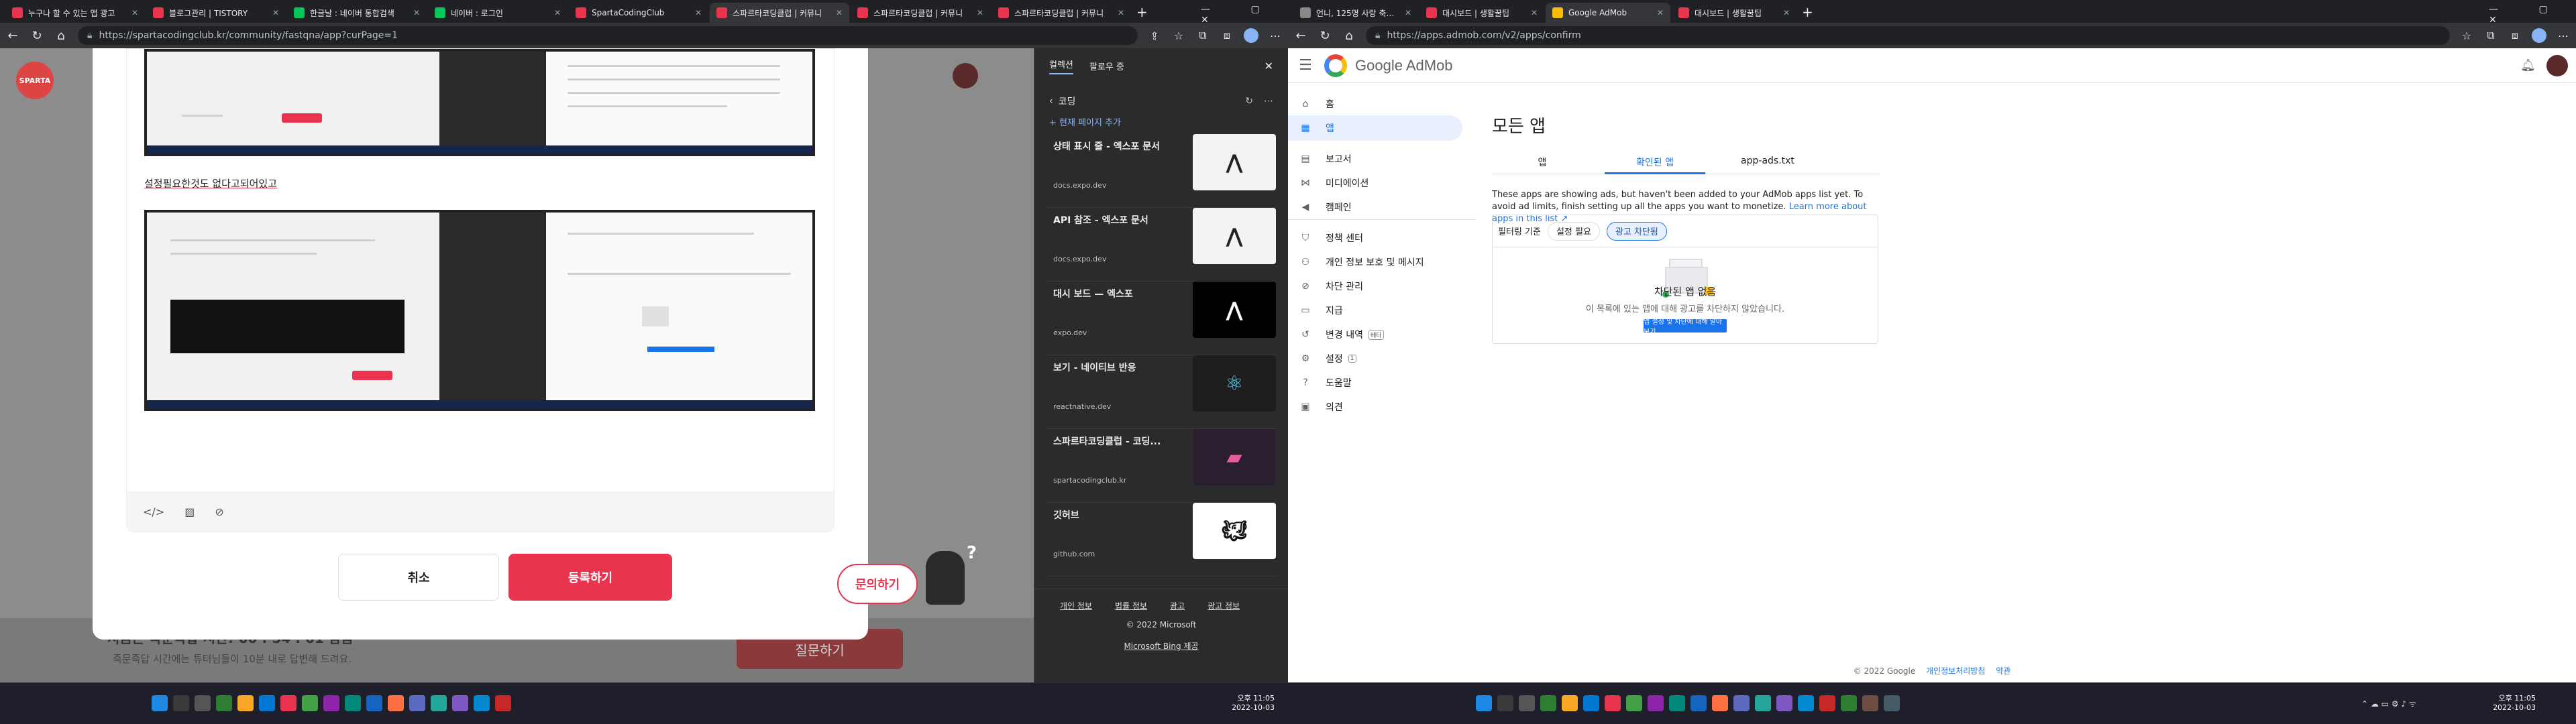  Describe the element at coordinates (1382, 183) in the screenshot. I see `sidebar-item: ⋈ 미디에이션` at that location.